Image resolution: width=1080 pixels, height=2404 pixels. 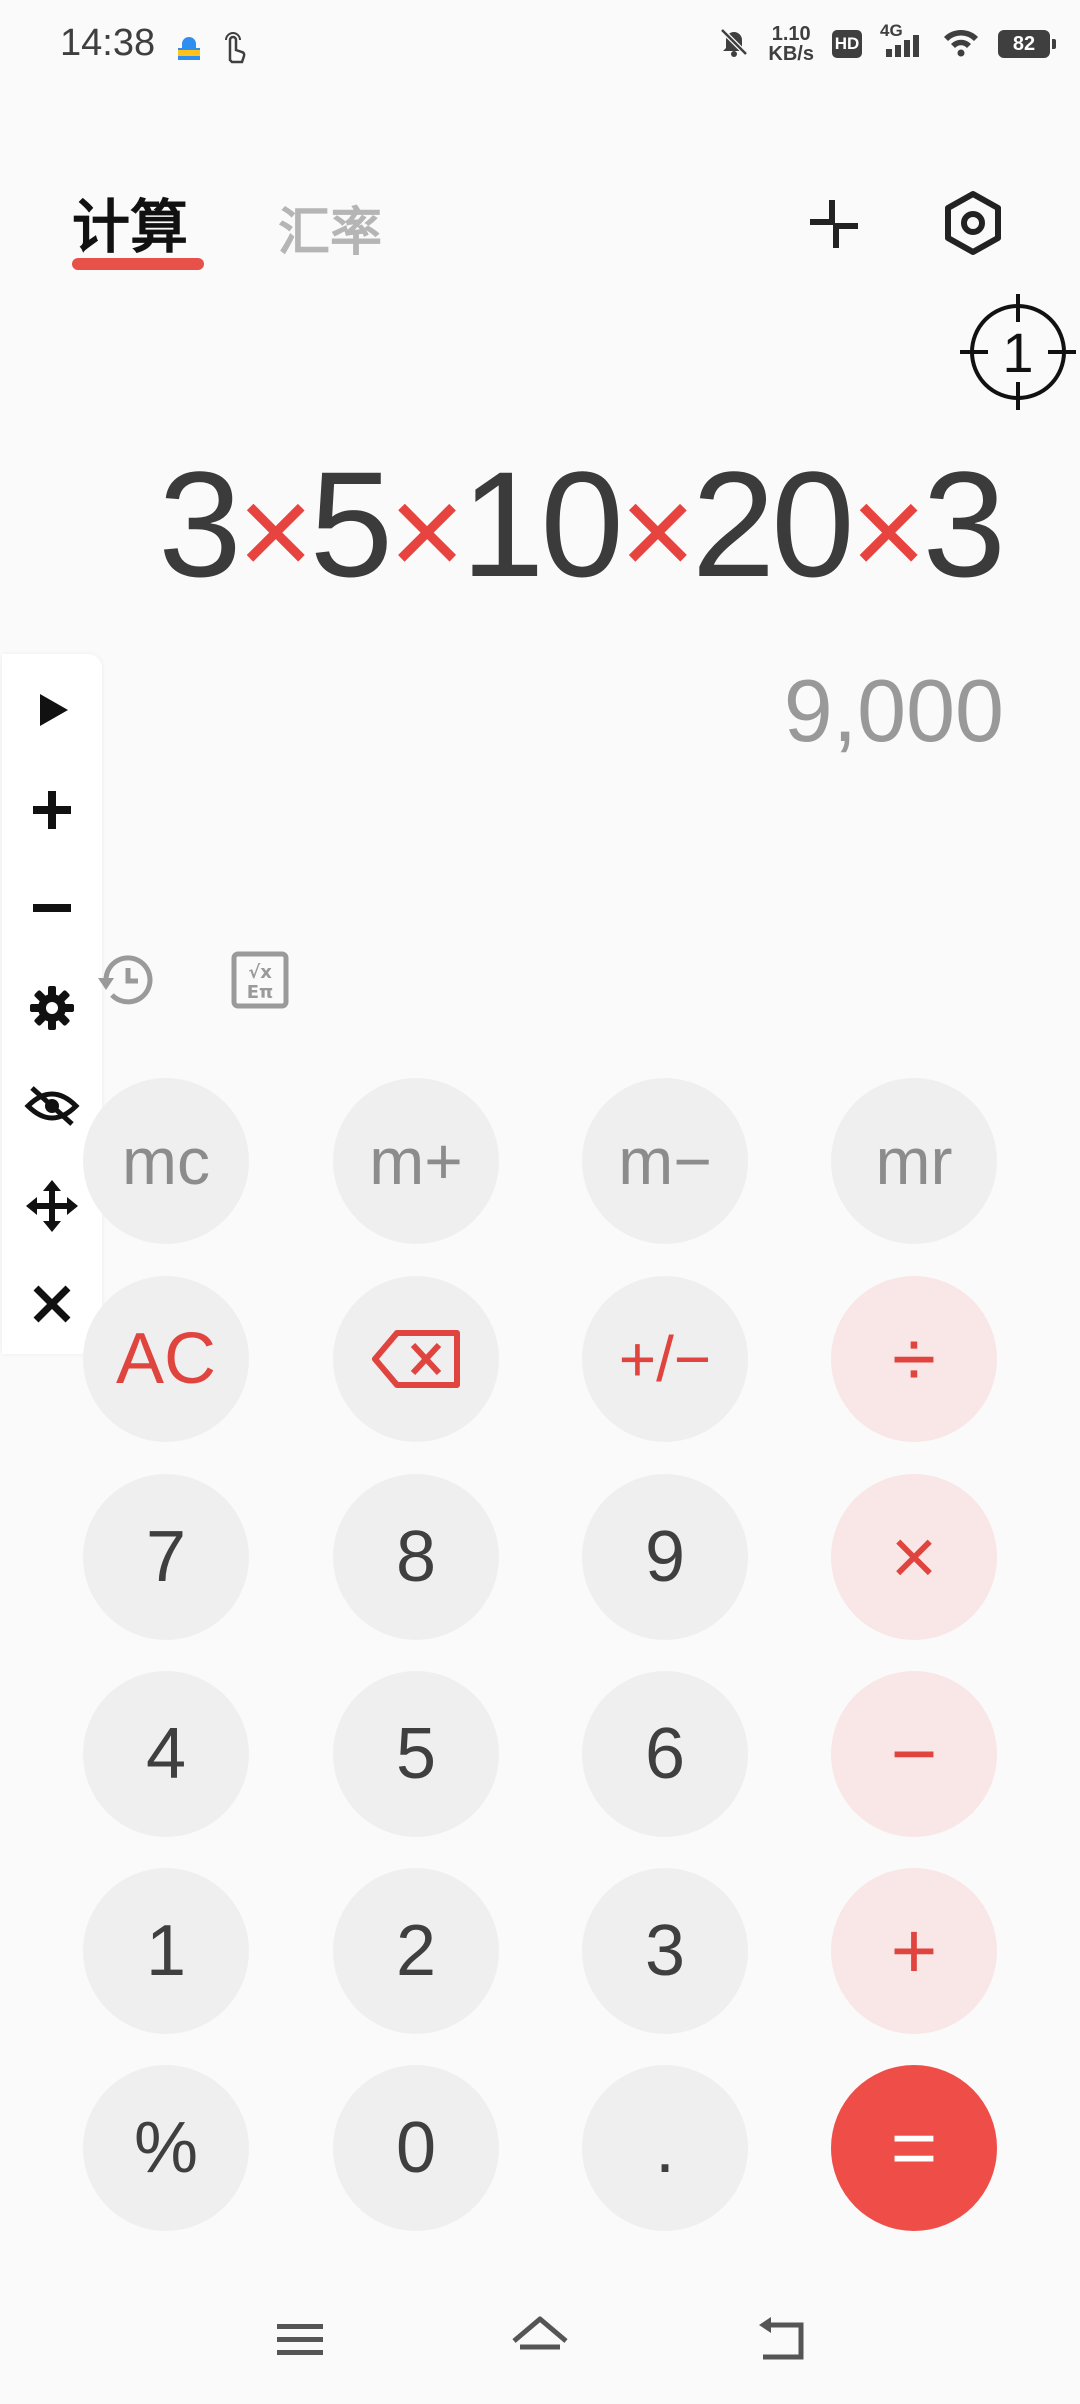 I want to click on key-m-minus: m−, so click(x=665, y=1161).